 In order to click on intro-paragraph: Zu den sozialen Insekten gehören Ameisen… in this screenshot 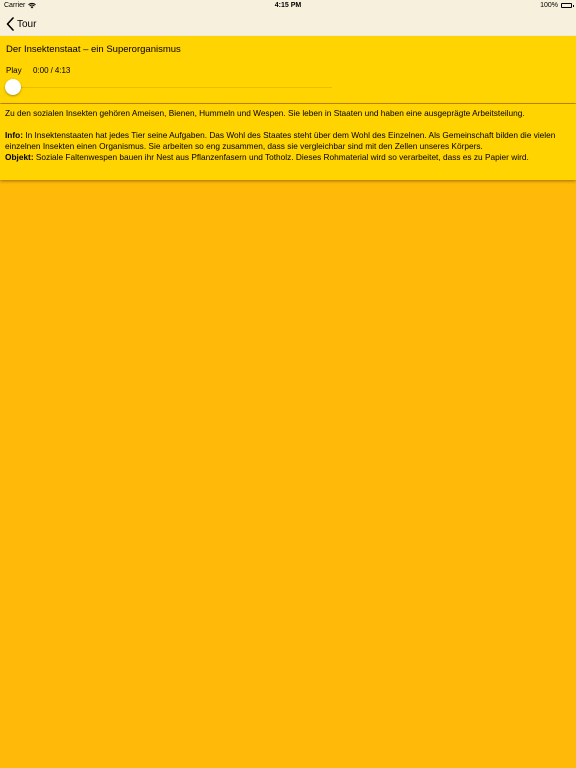, I will do `click(265, 113)`.